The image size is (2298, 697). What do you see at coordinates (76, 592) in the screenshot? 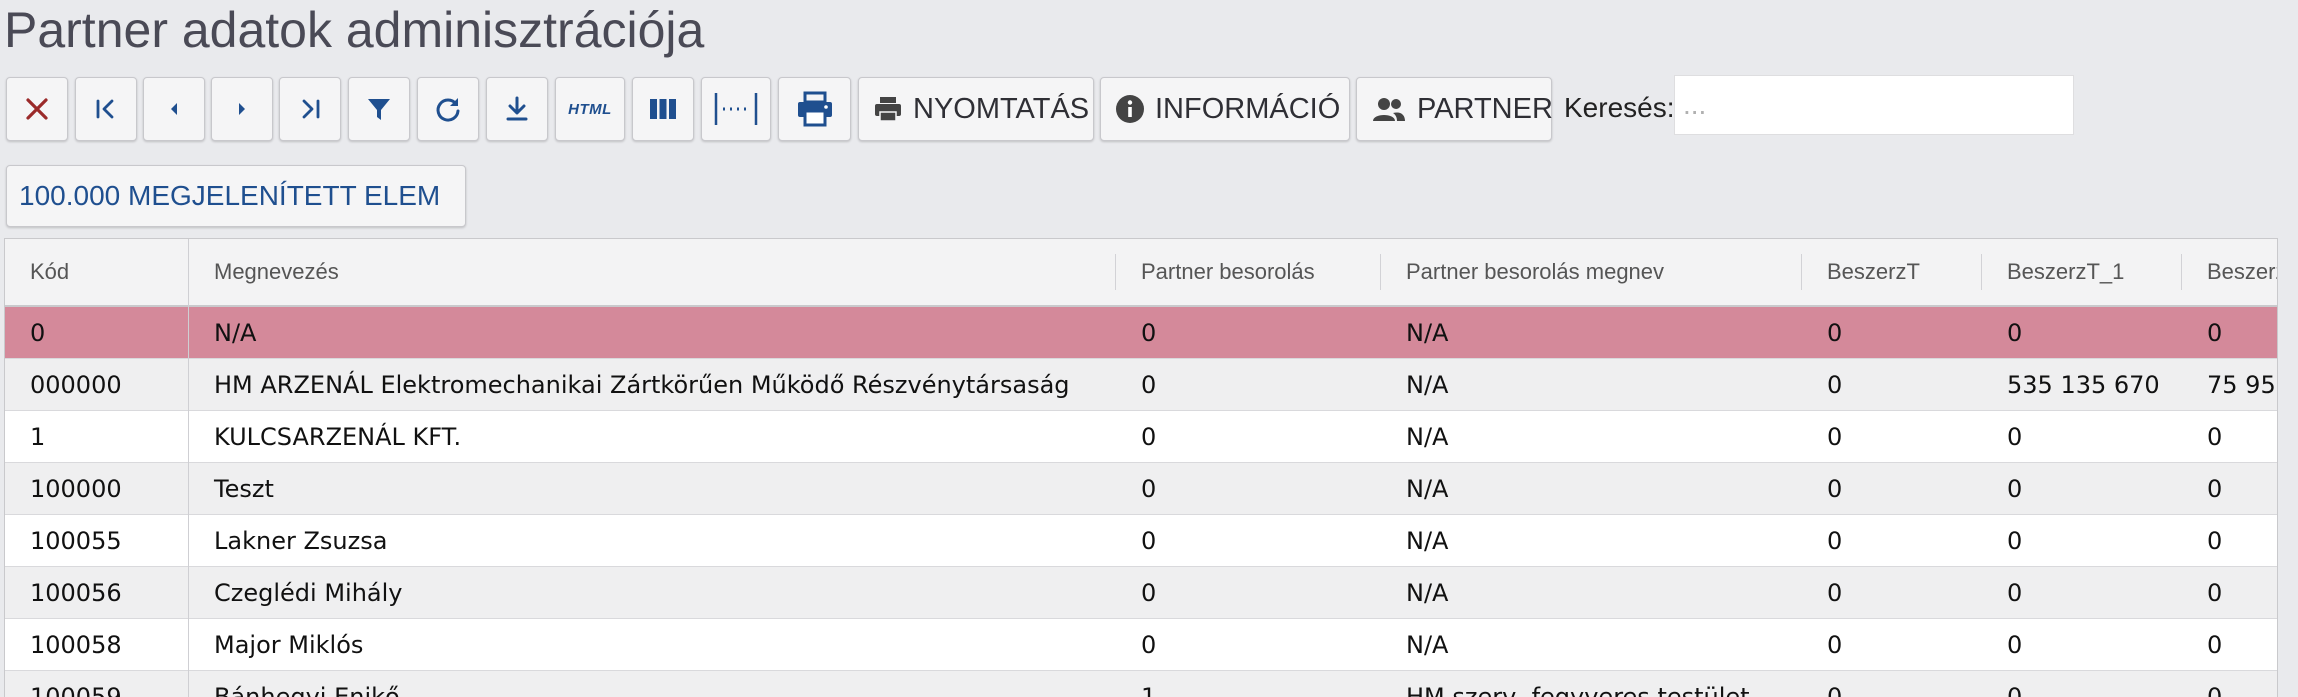
I see `table-cell: 100056` at bounding box center [76, 592].